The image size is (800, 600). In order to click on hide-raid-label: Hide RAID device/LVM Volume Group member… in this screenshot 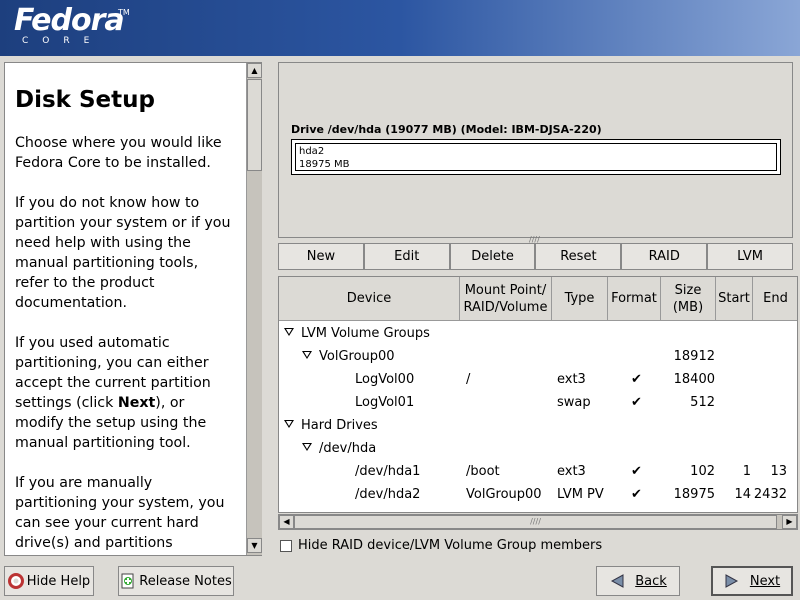, I will do `click(450, 545)`.